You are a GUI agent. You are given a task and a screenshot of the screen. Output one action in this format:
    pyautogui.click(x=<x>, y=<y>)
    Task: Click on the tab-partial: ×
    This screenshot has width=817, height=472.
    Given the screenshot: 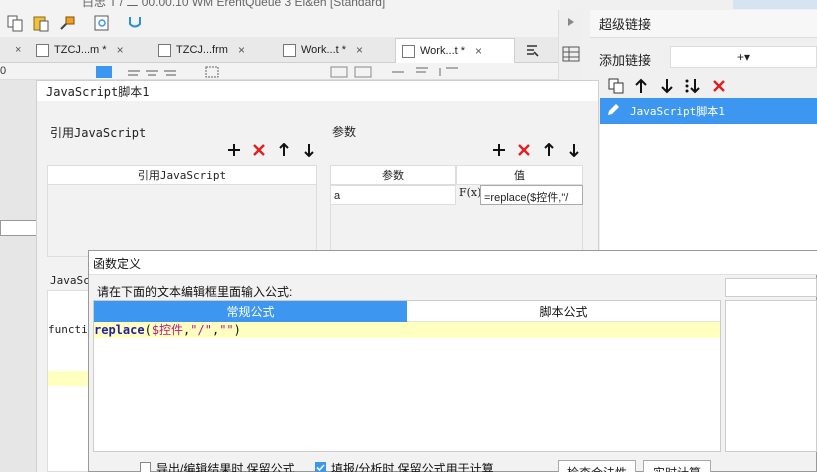 What is the action you would take?
    pyautogui.click(x=13, y=50)
    